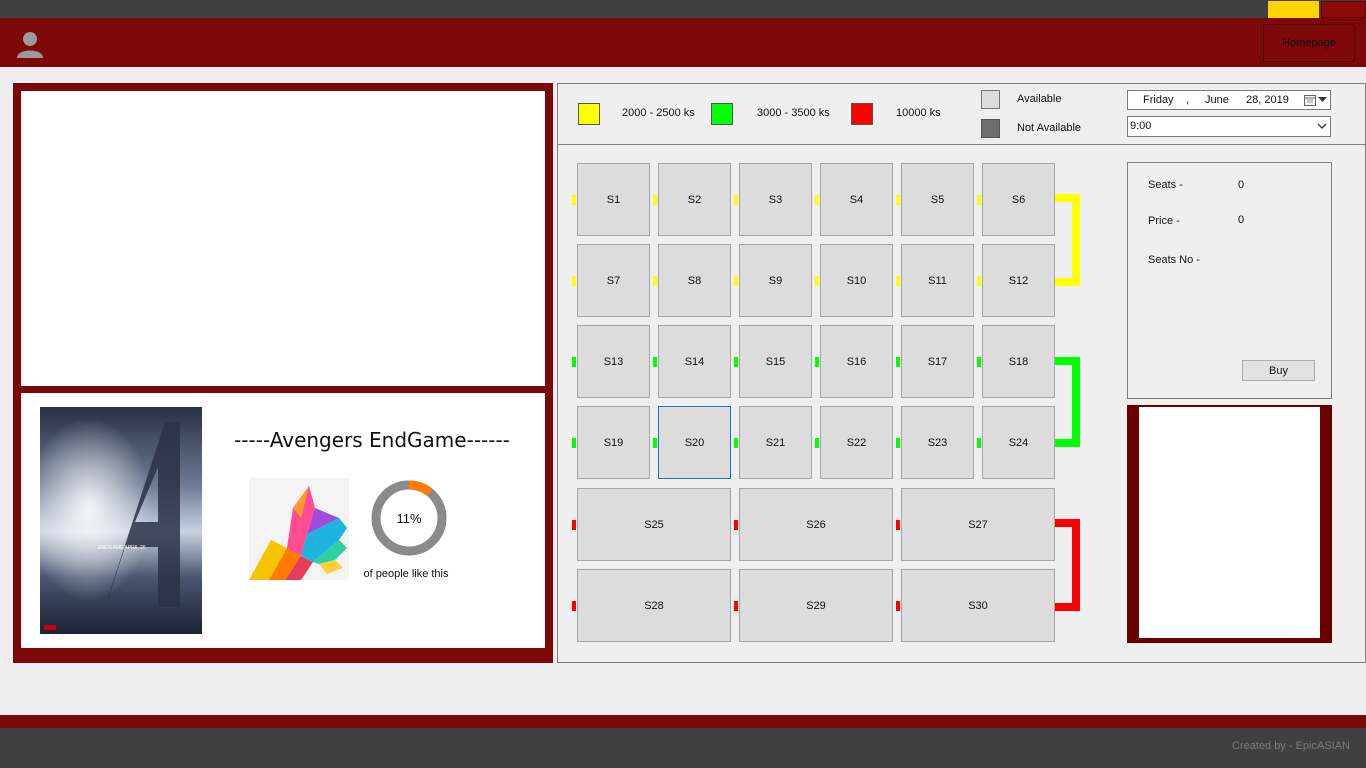  Describe the element at coordinates (372, 440) in the screenshot. I see `movie-title: -----Avengers EndGame------` at that location.